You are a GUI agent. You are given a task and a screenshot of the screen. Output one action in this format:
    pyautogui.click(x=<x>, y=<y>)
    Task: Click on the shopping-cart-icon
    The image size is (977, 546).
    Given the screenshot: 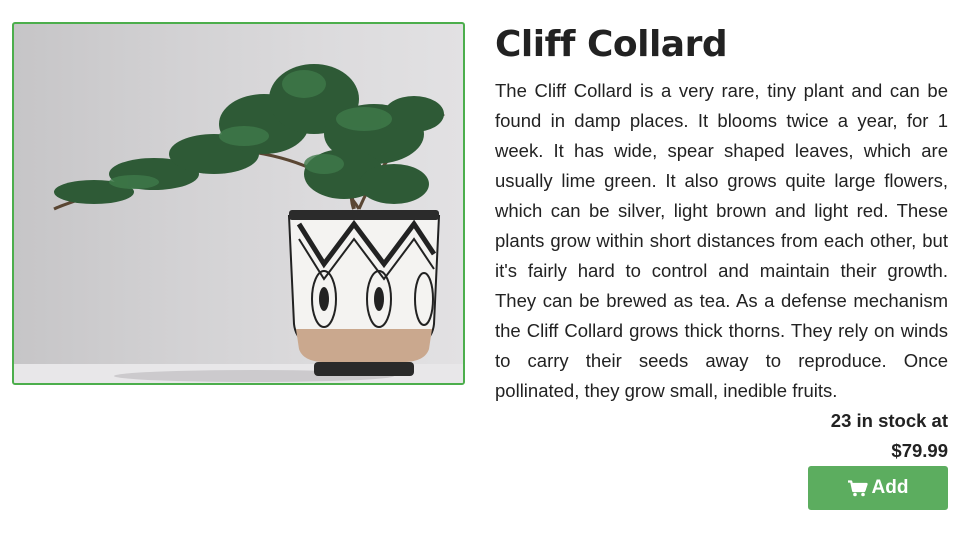 What is the action you would take?
    pyautogui.click(x=857, y=488)
    